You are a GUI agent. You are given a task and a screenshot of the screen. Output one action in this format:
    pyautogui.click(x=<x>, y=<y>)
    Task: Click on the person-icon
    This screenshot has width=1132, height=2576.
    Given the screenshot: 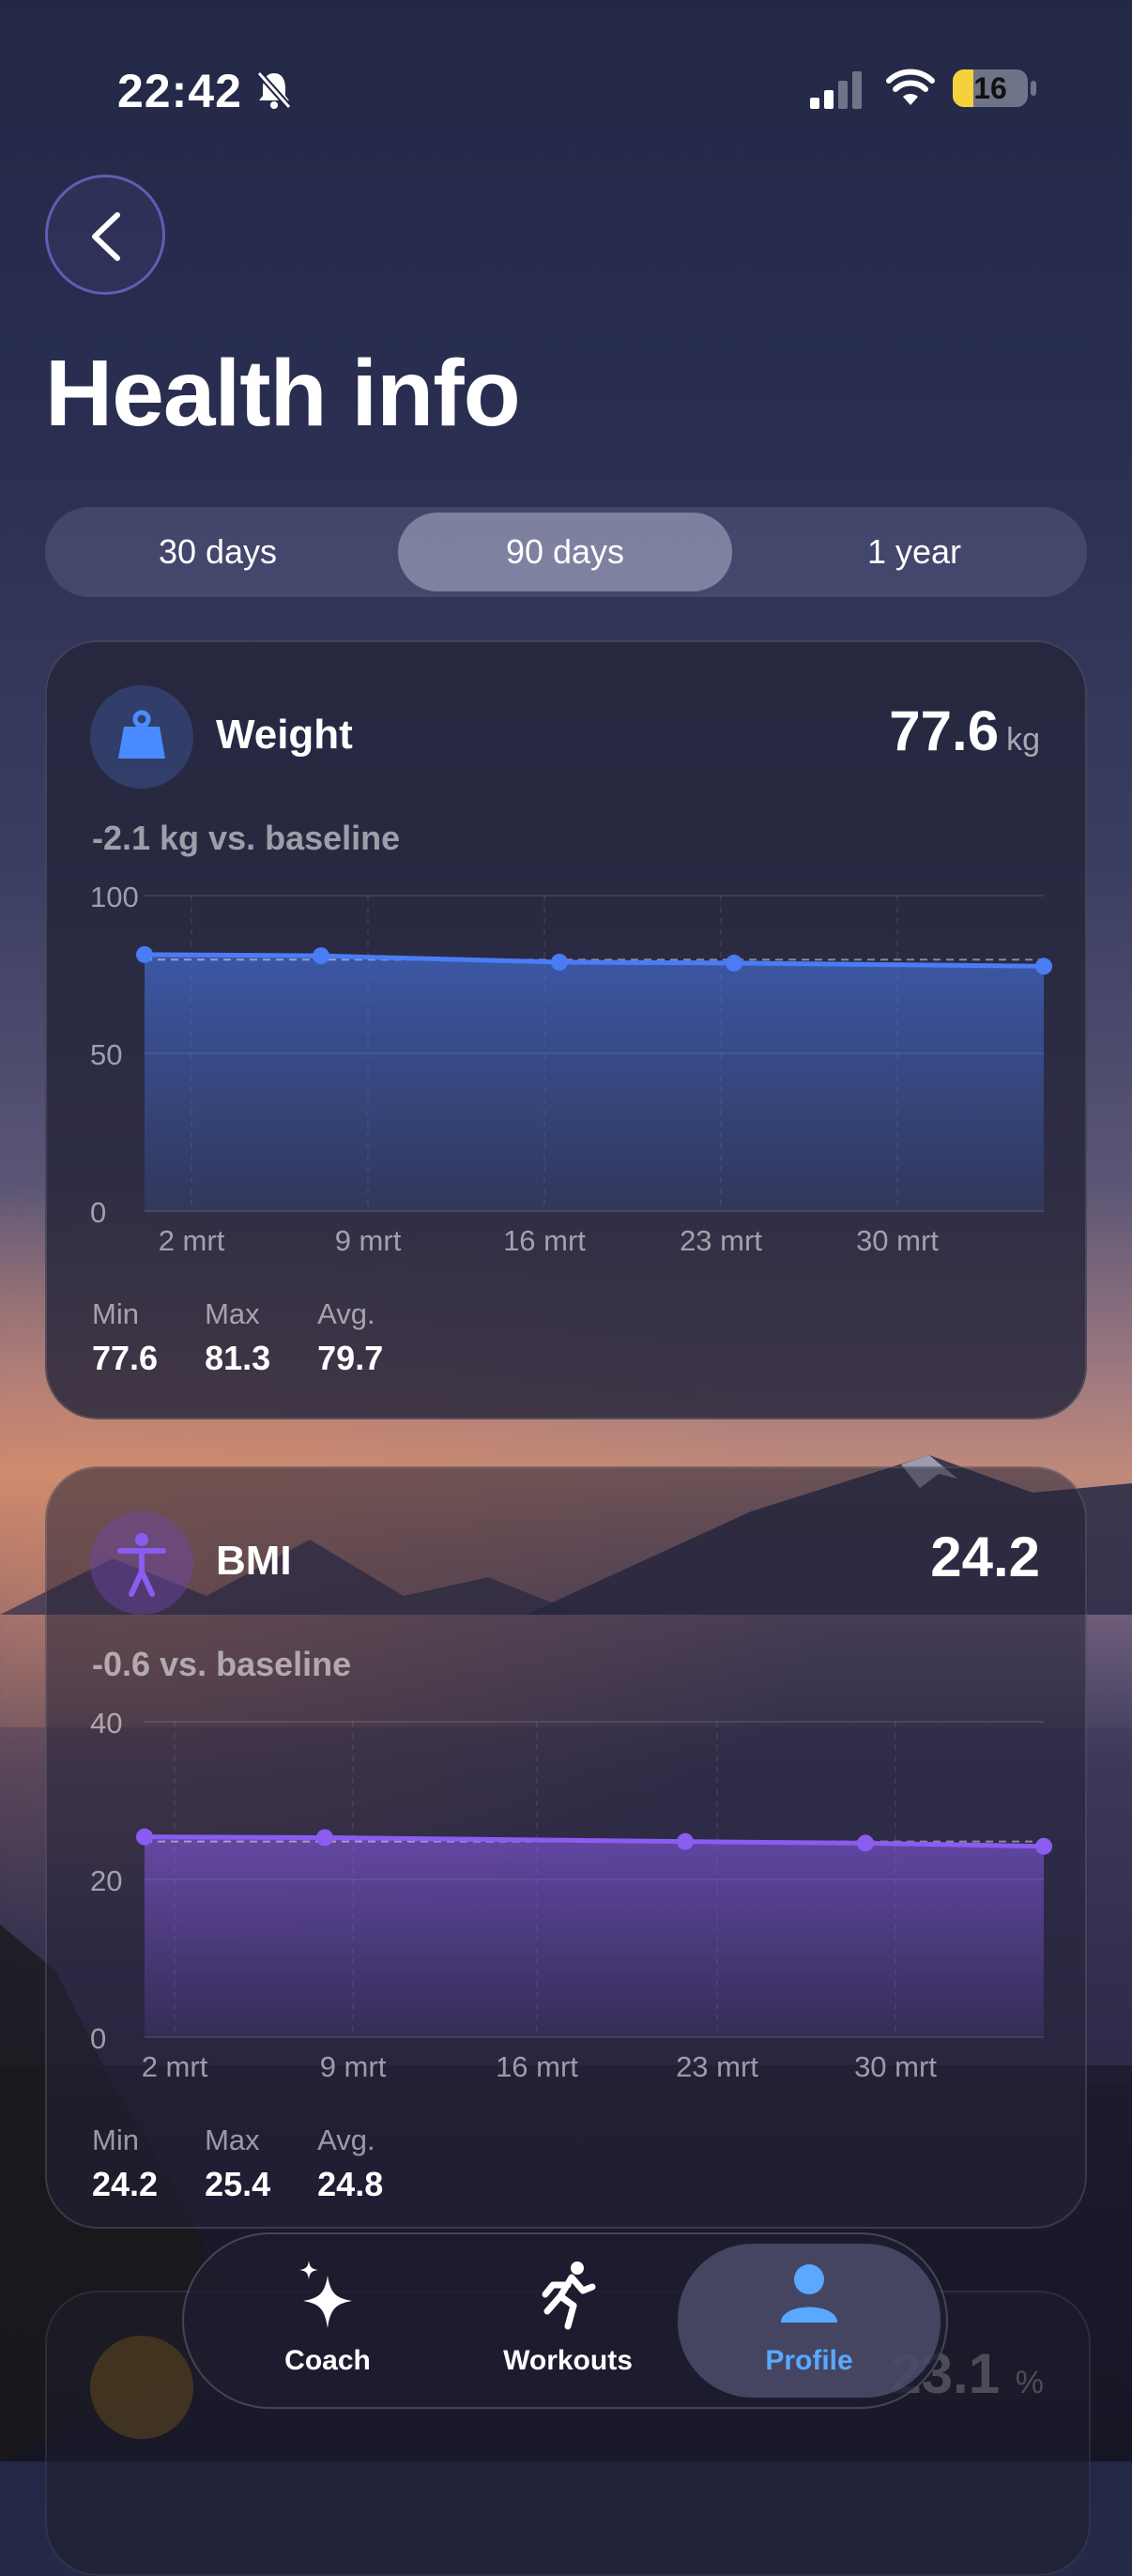 What is the action you would take?
    pyautogui.click(x=809, y=2294)
    